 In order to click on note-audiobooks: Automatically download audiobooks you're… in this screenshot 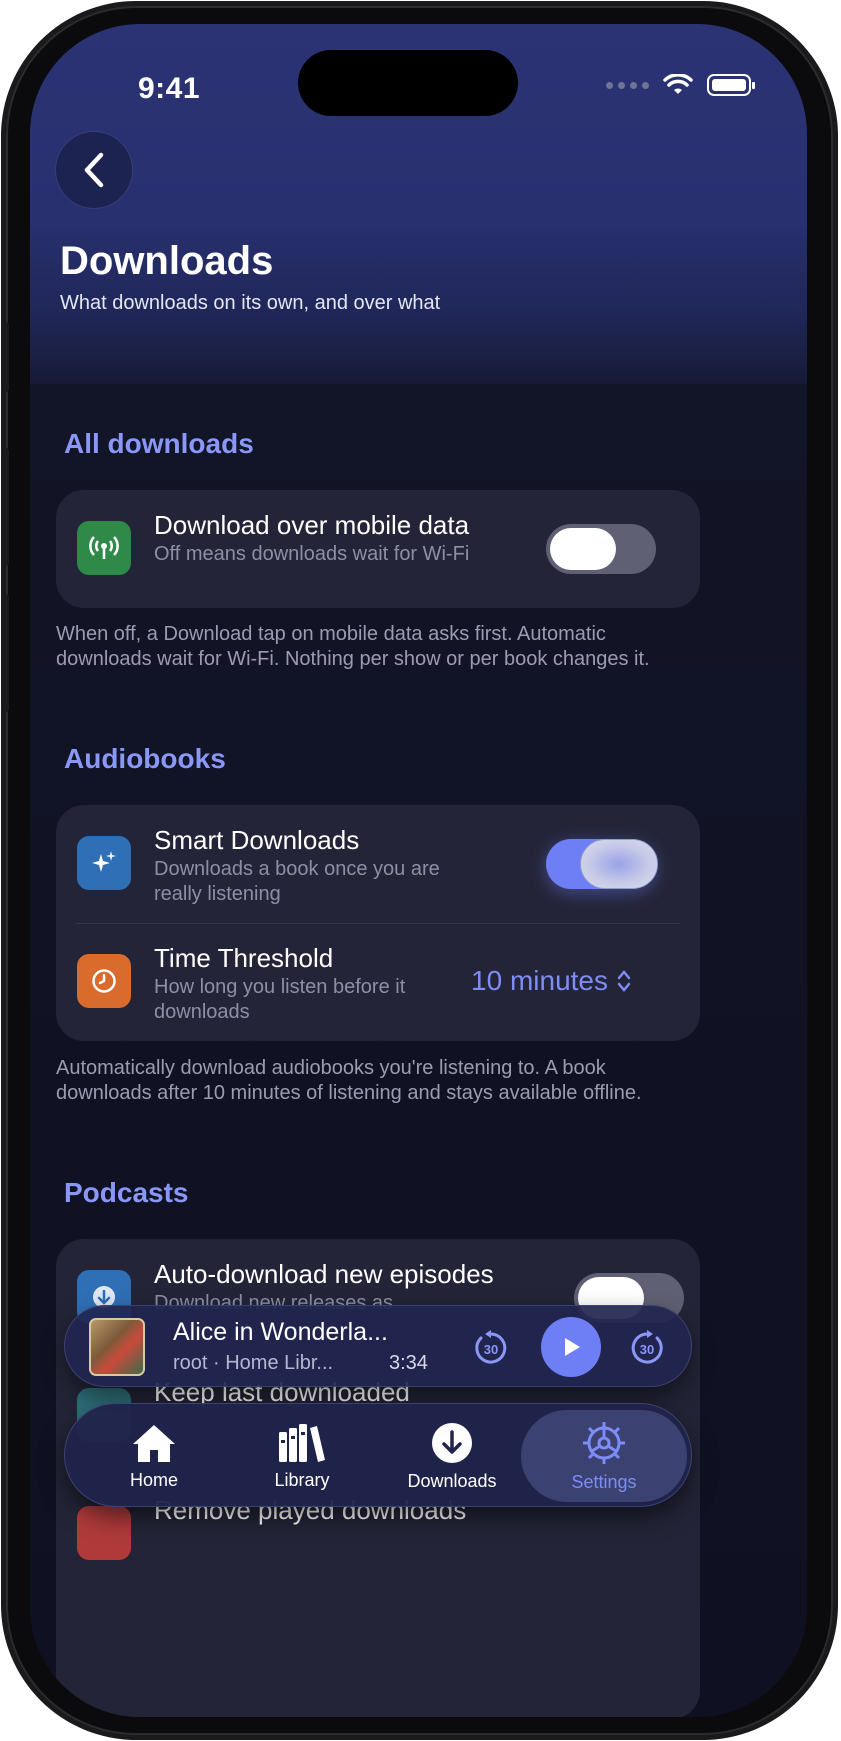, I will do `click(349, 1080)`.